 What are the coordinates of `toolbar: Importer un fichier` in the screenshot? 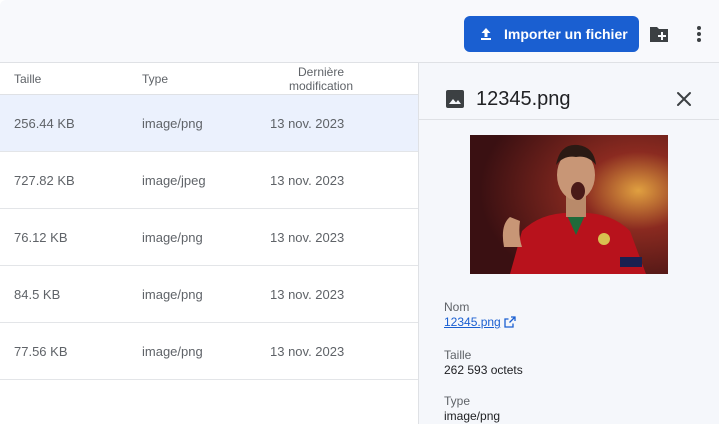 It's located at (359, 31).